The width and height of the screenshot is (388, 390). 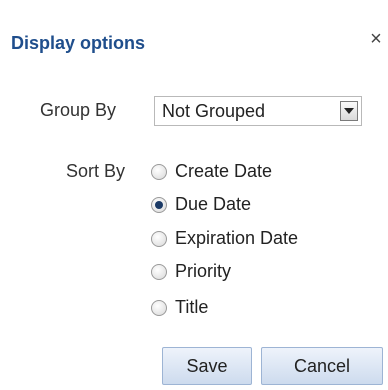 I want to click on radio-label: Due Date, so click(x=213, y=204).